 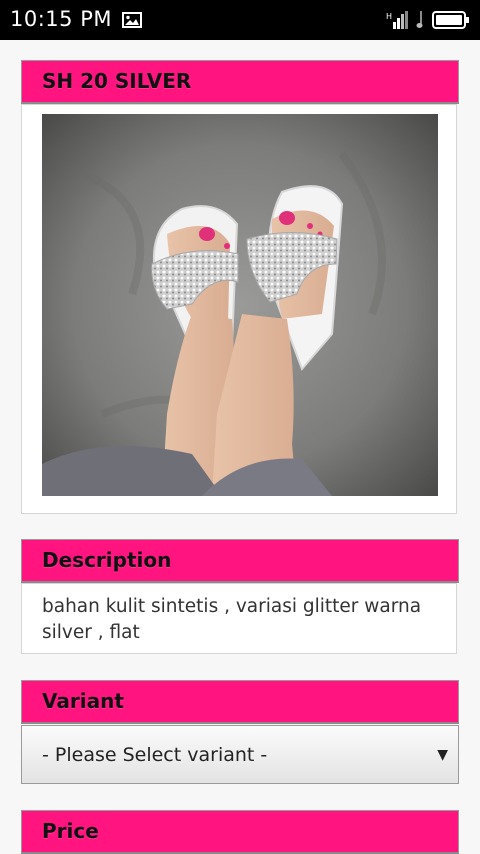 I want to click on variant-heading: Variant, so click(x=83, y=701).